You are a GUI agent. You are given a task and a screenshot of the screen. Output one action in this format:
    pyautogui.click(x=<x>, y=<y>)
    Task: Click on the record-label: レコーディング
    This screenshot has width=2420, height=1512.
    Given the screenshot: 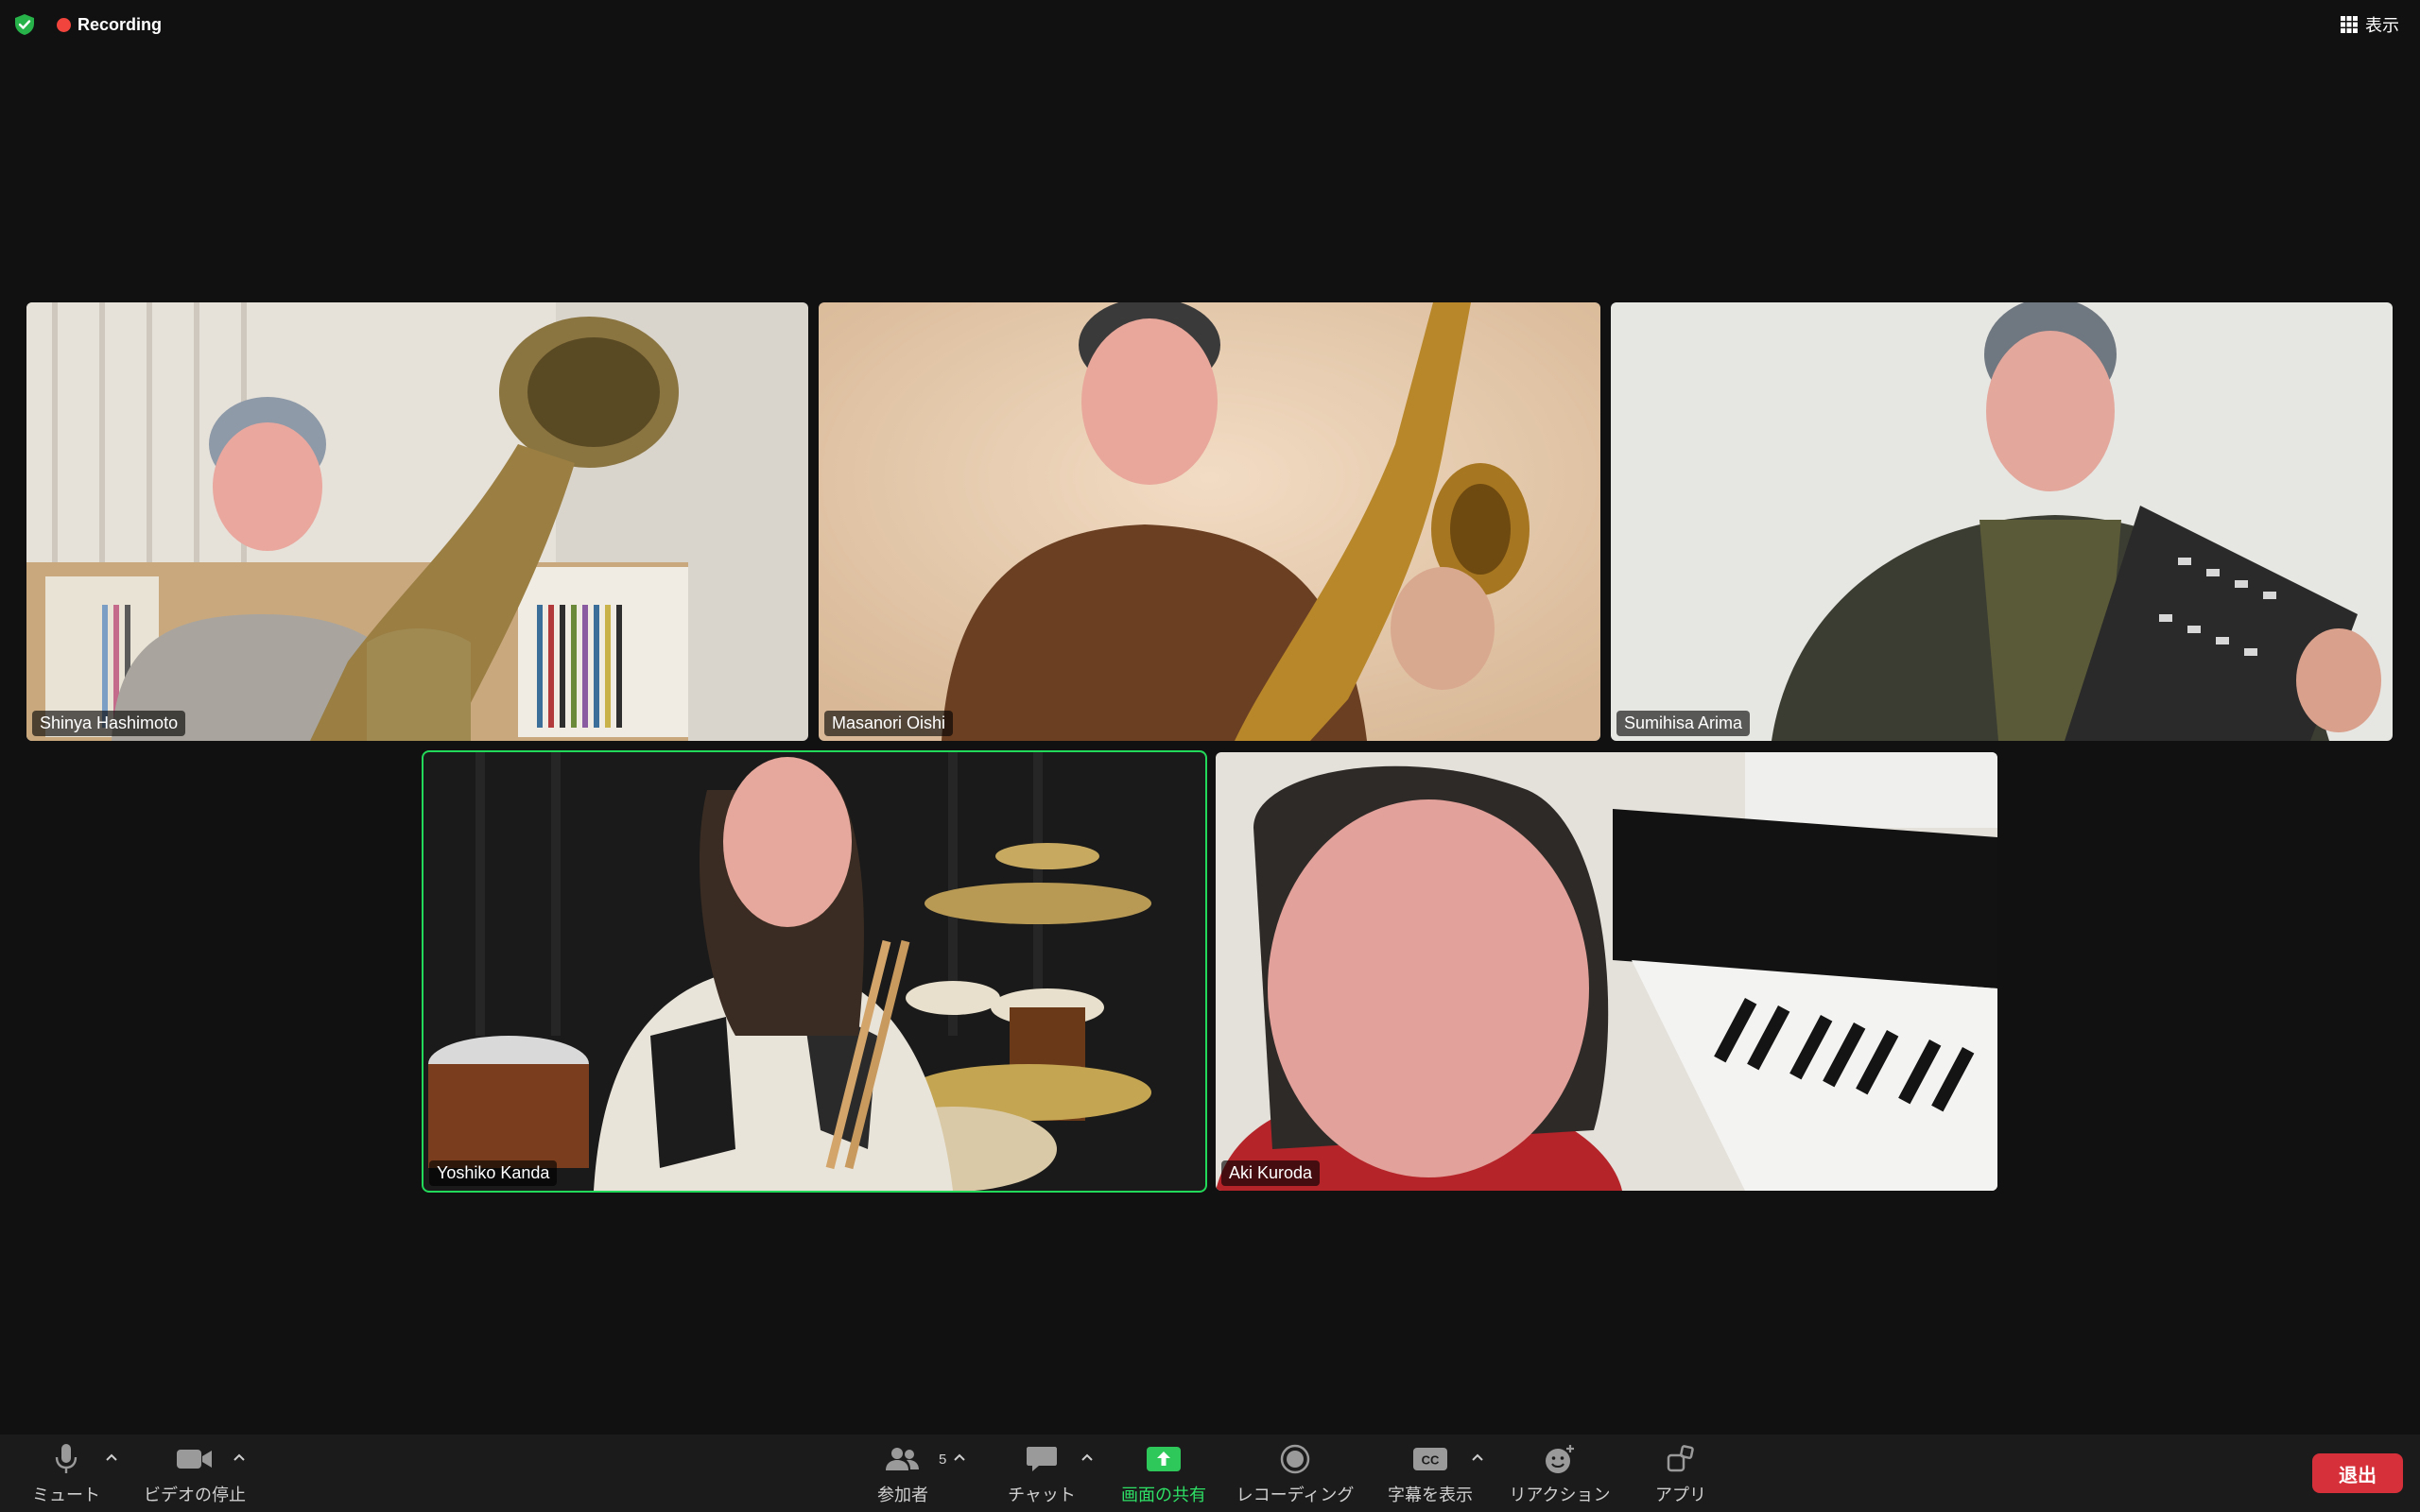 What is the action you would take?
    pyautogui.click(x=1295, y=1495)
    